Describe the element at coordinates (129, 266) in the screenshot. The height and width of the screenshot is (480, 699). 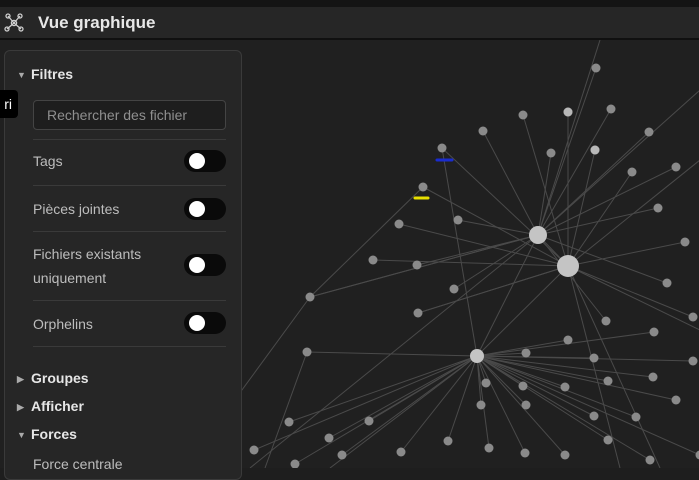
I see `toggle-row-existing-files: Fichiers existants uniquement` at that location.